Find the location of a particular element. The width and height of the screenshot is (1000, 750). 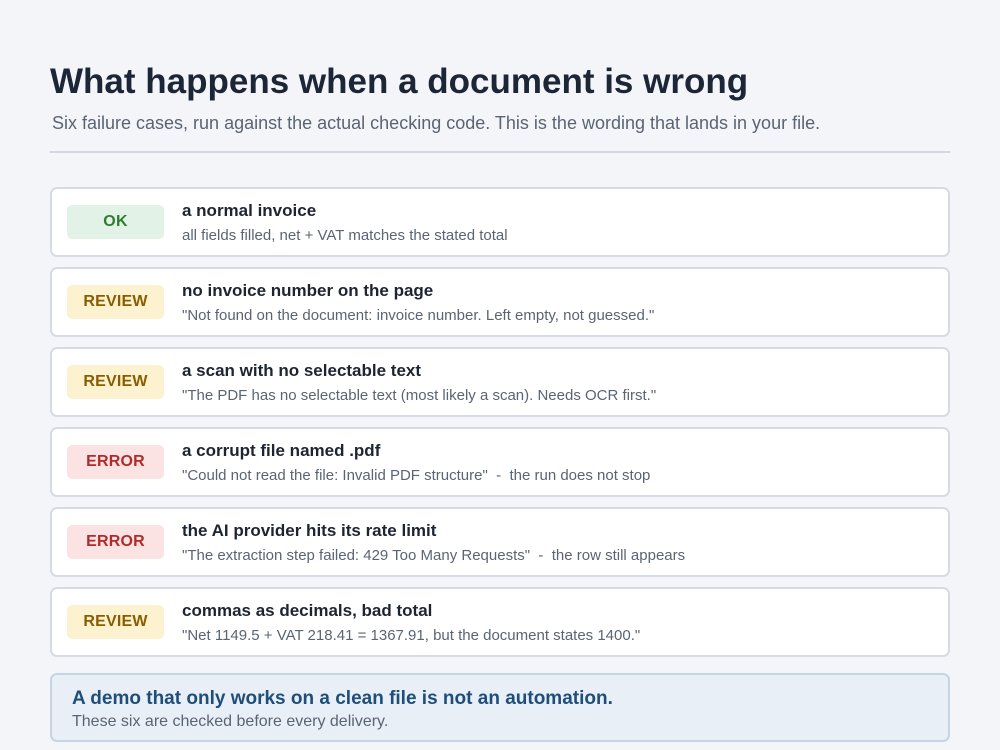

case-title: no invoice number on the page is located at coordinates (308, 290).